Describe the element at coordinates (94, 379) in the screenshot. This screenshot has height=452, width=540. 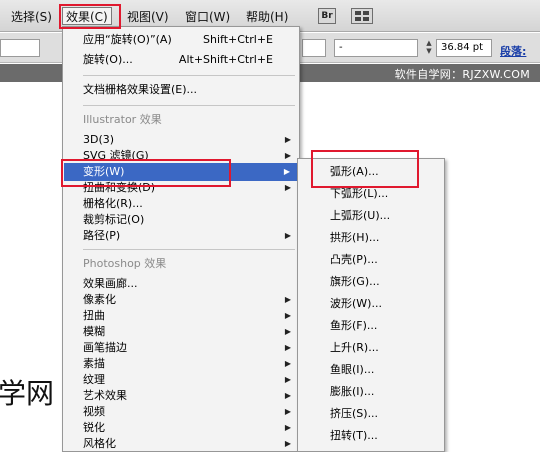
I see `menu-item-label: 纹理` at that location.